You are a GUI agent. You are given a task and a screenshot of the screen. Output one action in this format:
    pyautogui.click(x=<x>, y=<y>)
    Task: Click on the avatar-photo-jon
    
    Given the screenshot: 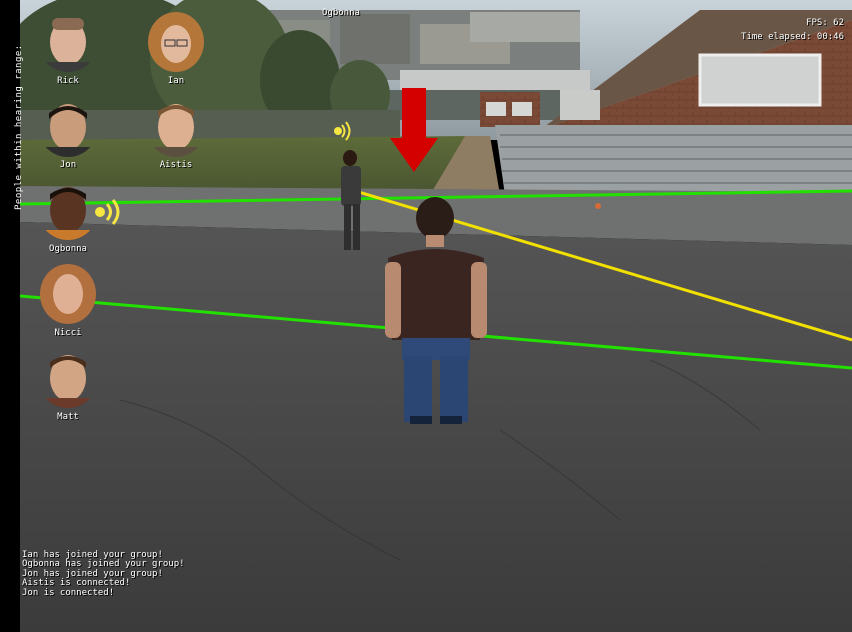 What is the action you would take?
    pyautogui.click(x=68, y=130)
    